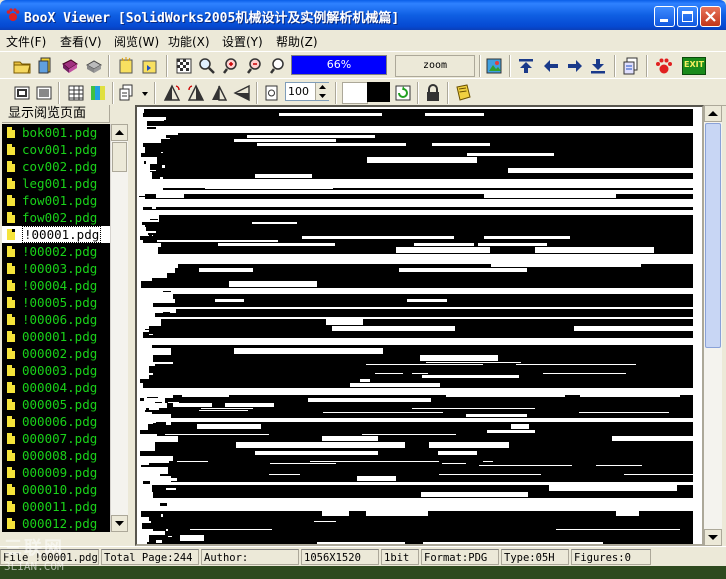  I want to click on picture-icon, so click(494, 66).